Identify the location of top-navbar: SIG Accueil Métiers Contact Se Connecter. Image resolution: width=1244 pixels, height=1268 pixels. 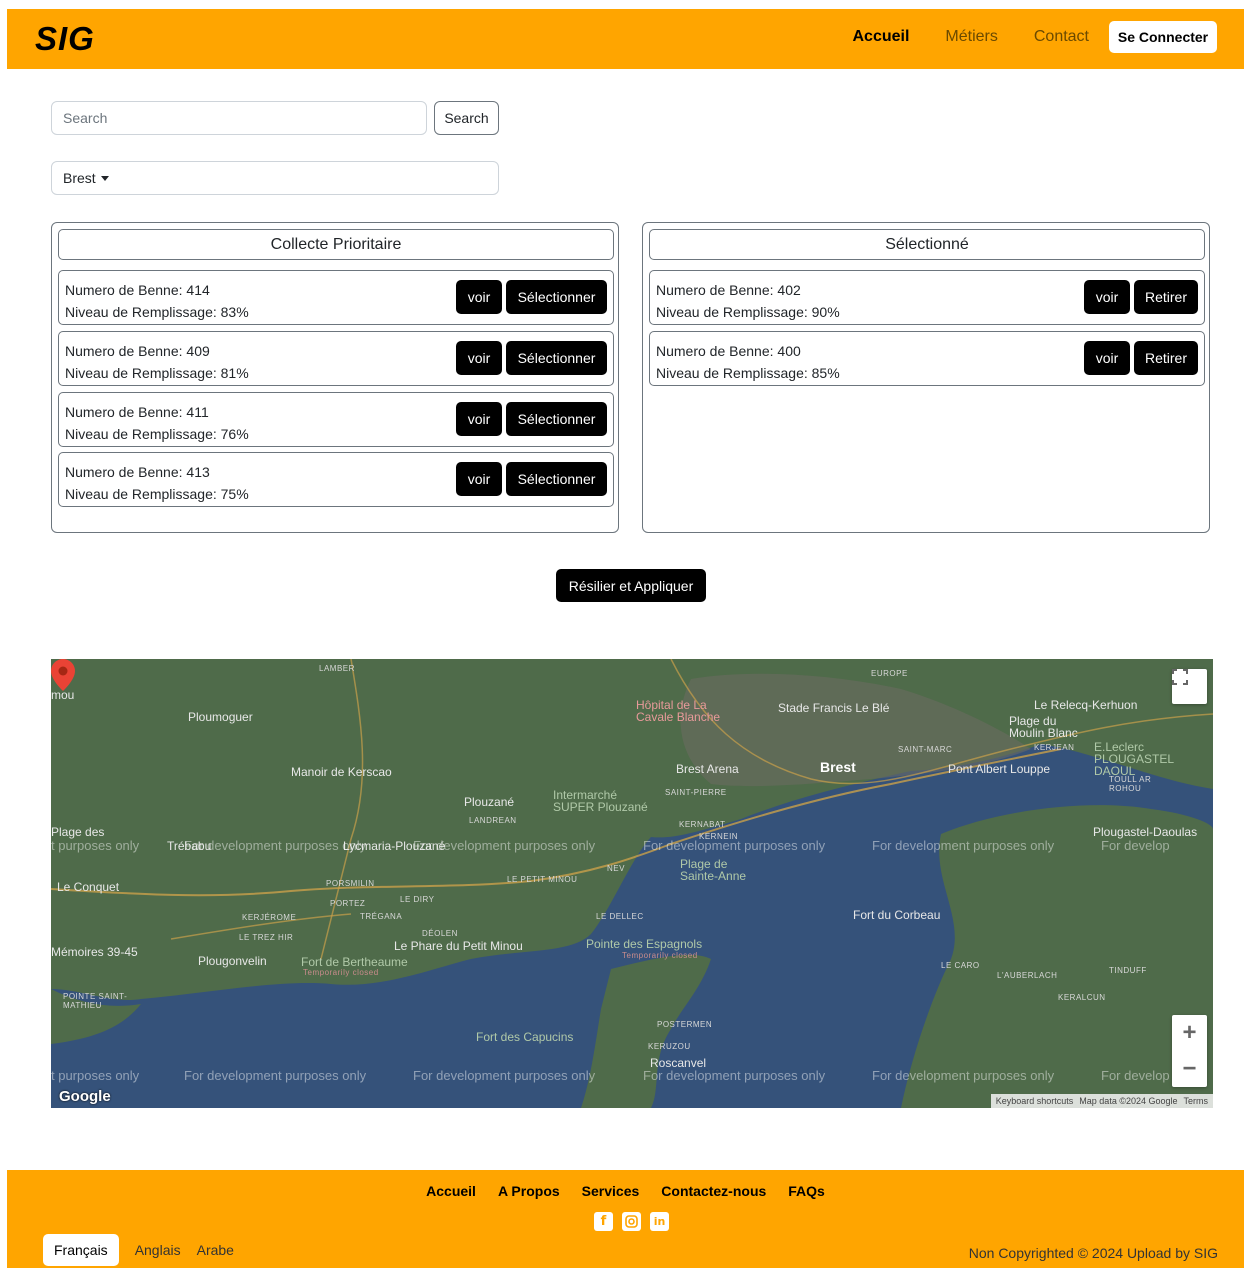
(625, 39).